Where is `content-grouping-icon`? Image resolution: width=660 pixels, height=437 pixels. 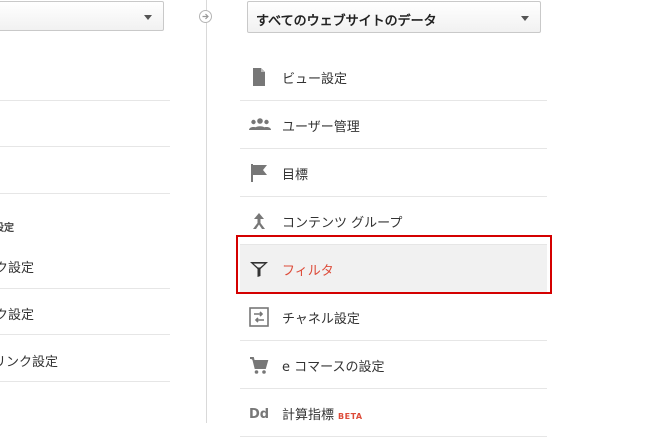 content-grouping-icon is located at coordinates (259, 221).